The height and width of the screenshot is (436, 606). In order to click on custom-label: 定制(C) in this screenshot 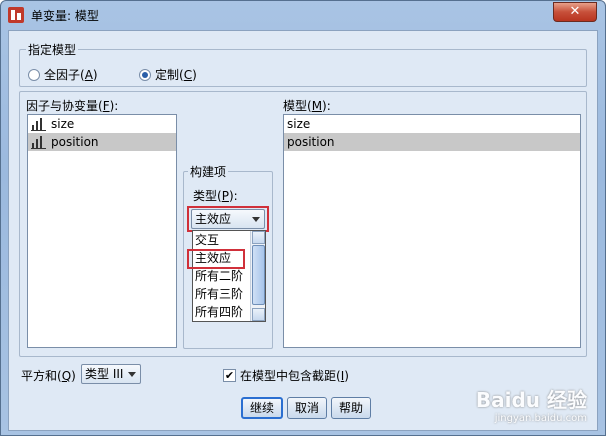, I will do `click(176, 75)`.